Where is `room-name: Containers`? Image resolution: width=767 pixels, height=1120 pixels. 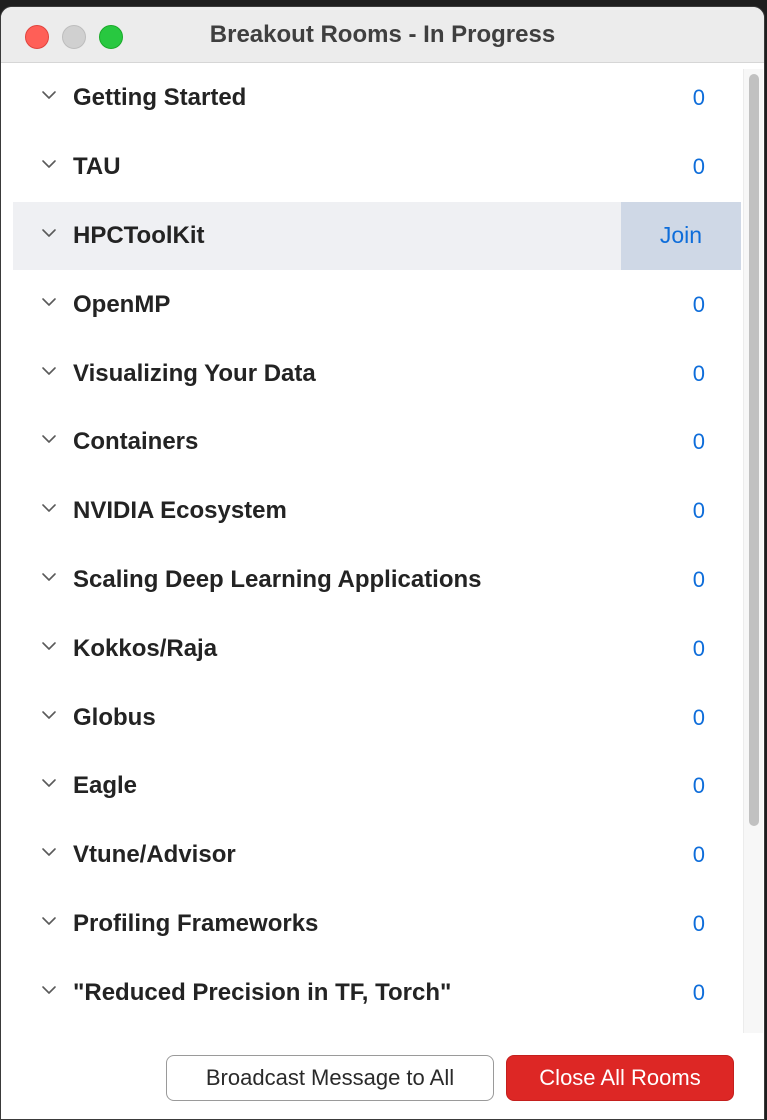 room-name: Containers is located at coordinates (136, 442).